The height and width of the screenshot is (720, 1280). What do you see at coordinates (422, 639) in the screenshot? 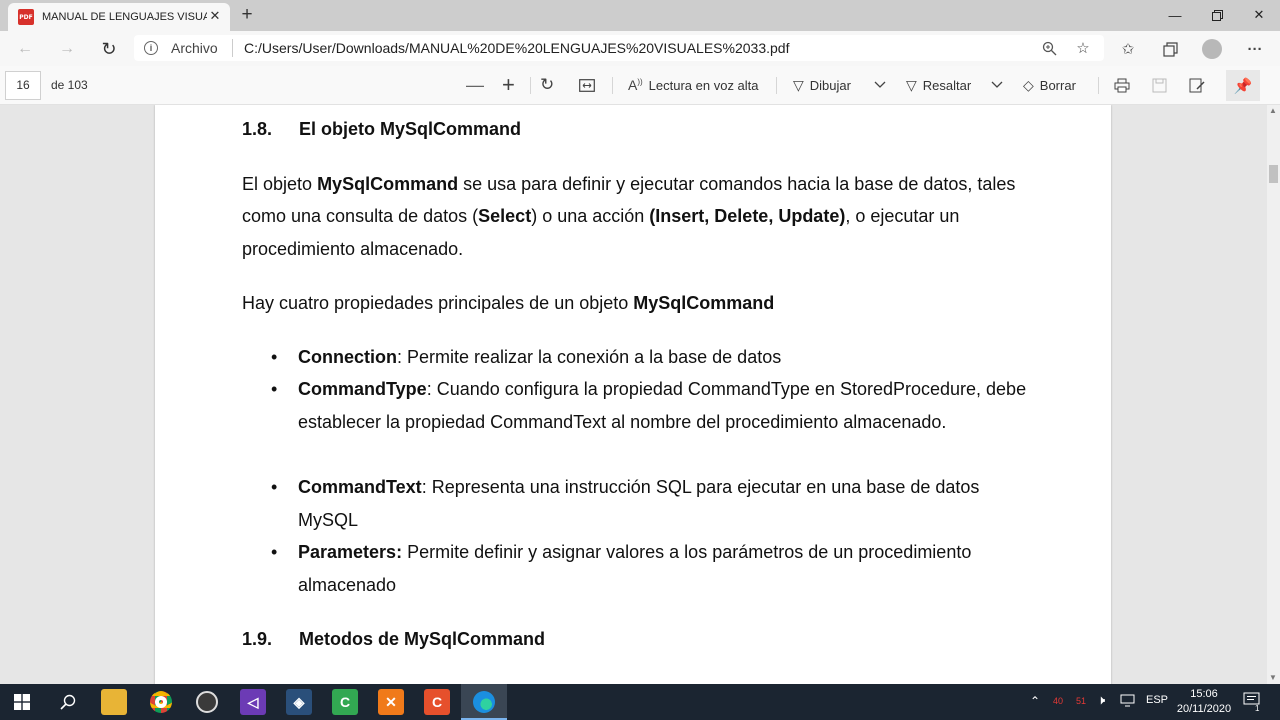
I see `section-title: Metodos de MySqlCommand` at bounding box center [422, 639].